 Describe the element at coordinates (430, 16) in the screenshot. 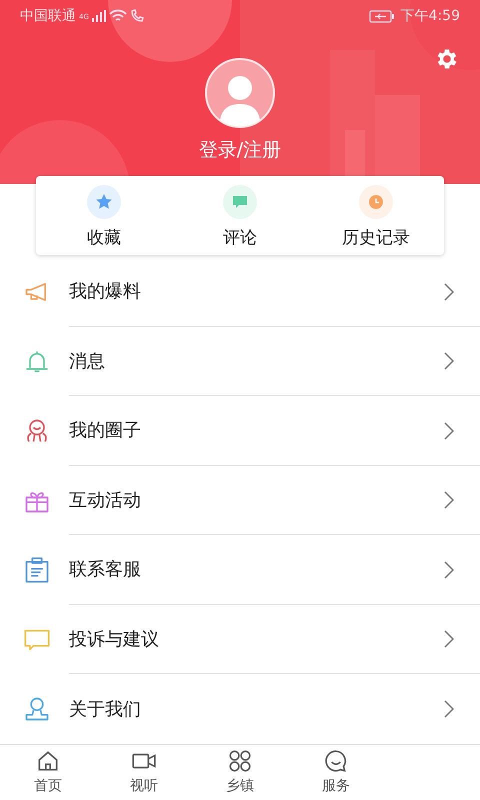

I see `clock-time: 下午4:59` at that location.